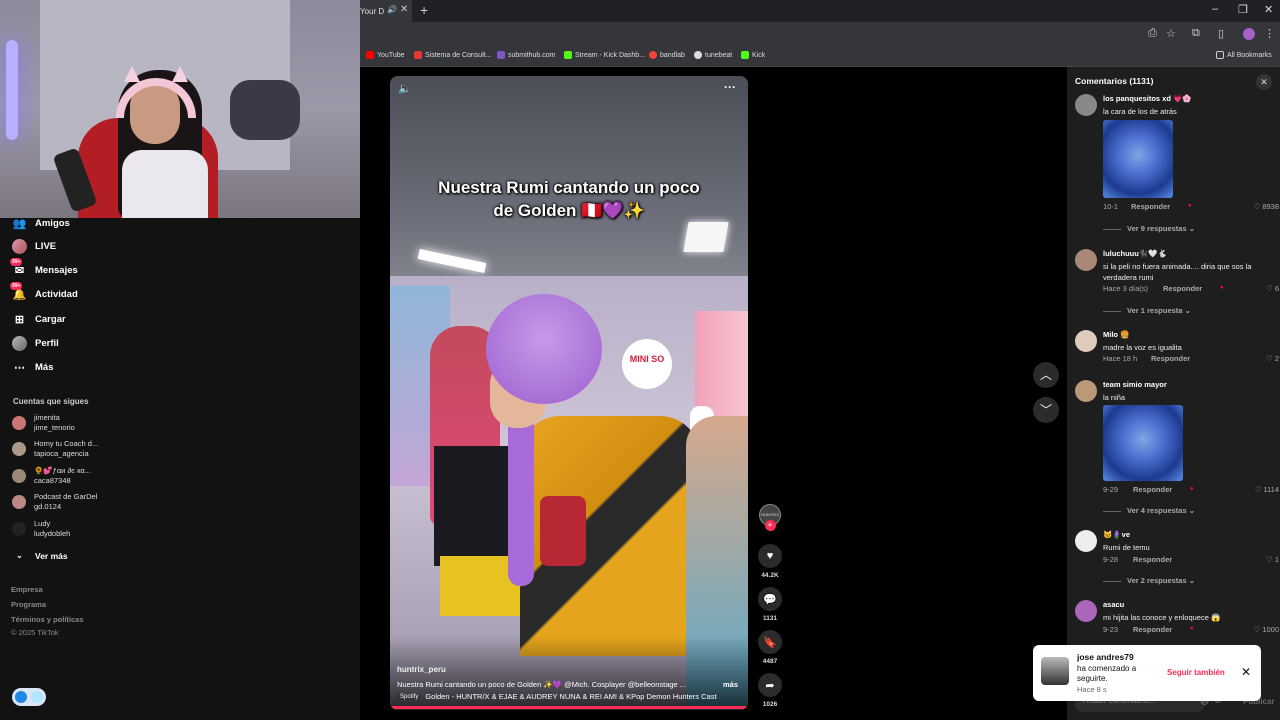 The width and height of the screenshot is (1280, 720). Describe the element at coordinates (569, 707) in the screenshot. I see `video-progress-bar` at that location.